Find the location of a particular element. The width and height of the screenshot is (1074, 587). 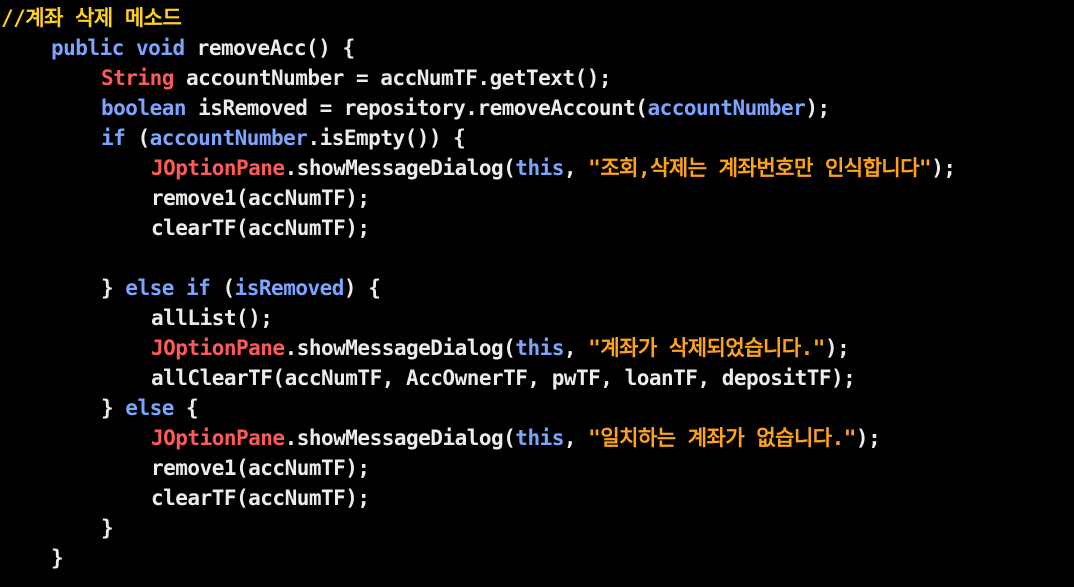

code-line: public void removeAcc() { is located at coordinates (203, 48).